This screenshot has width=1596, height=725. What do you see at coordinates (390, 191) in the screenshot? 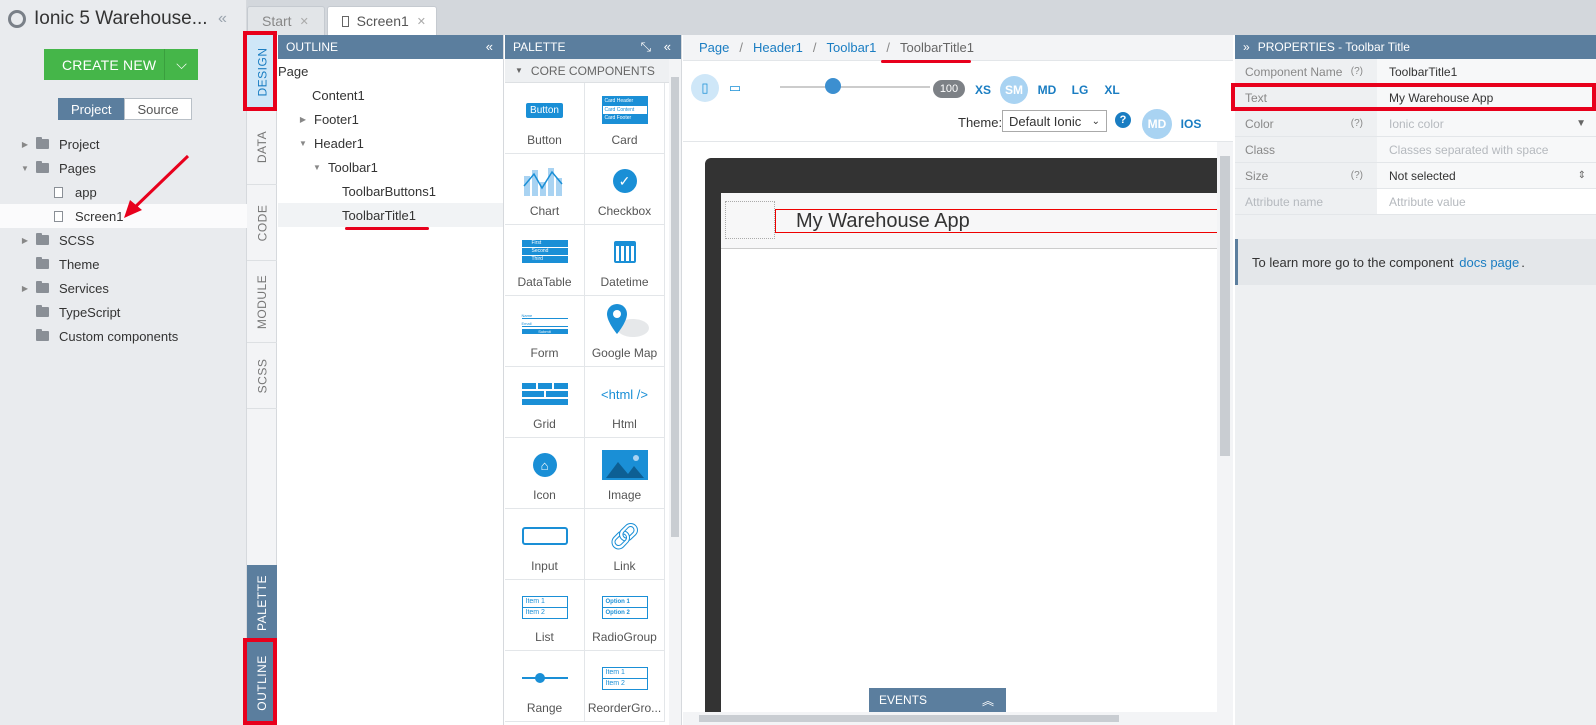
I see `outline-item-toolbarbuttons1: ToolbarButtons1` at bounding box center [390, 191].